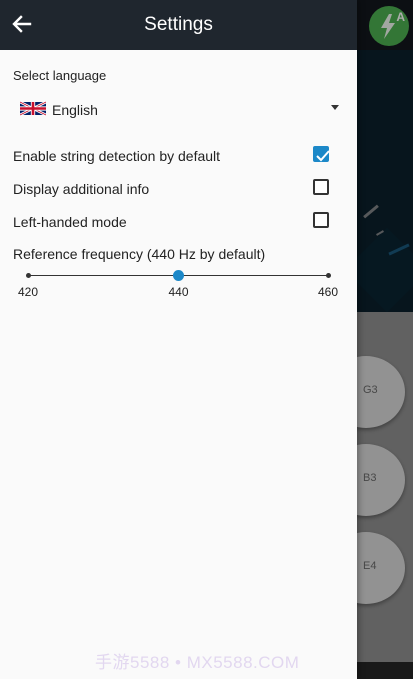 The image size is (413, 679). I want to click on string-detection-checkbox, so click(321, 154).